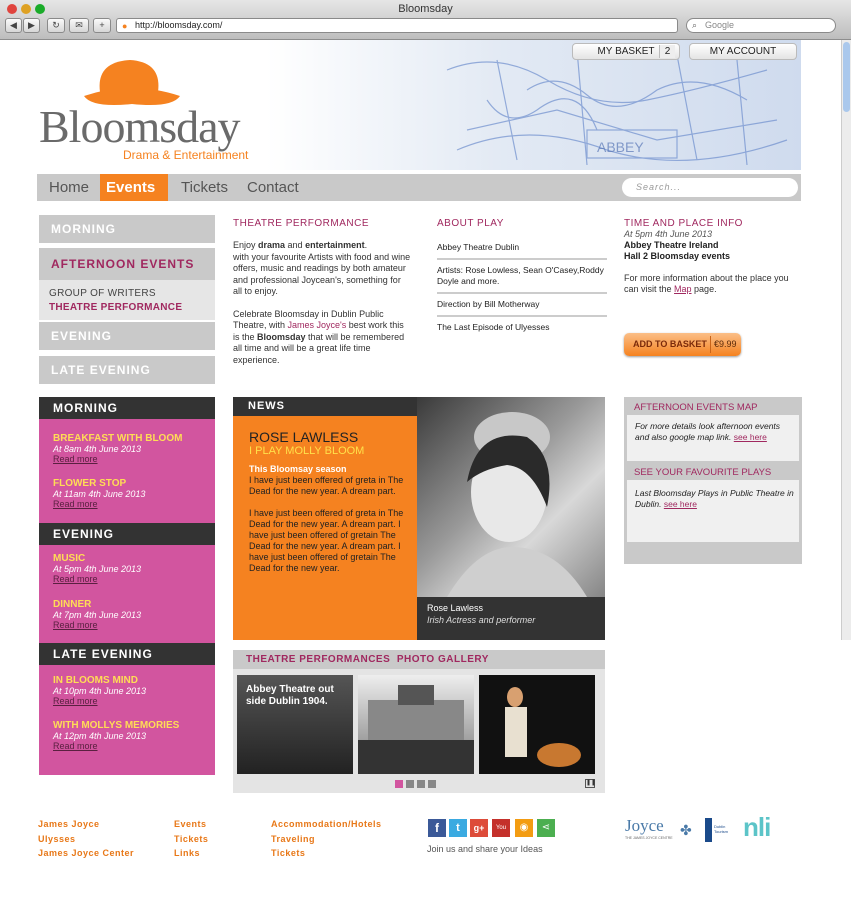 The image size is (851, 900). I want to click on footer-link: James Joyce Center, so click(86, 853).